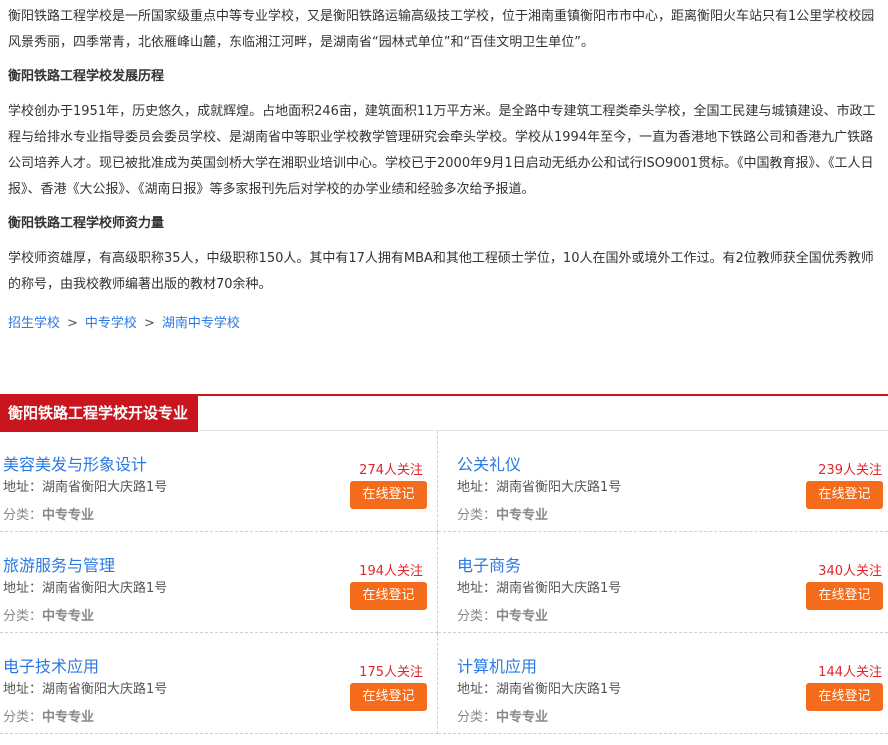  Describe the element at coordinates (444, 413) in the screenshot. I see `majors-section-header: 衡阳铁路工程学校开设专业` at that location.